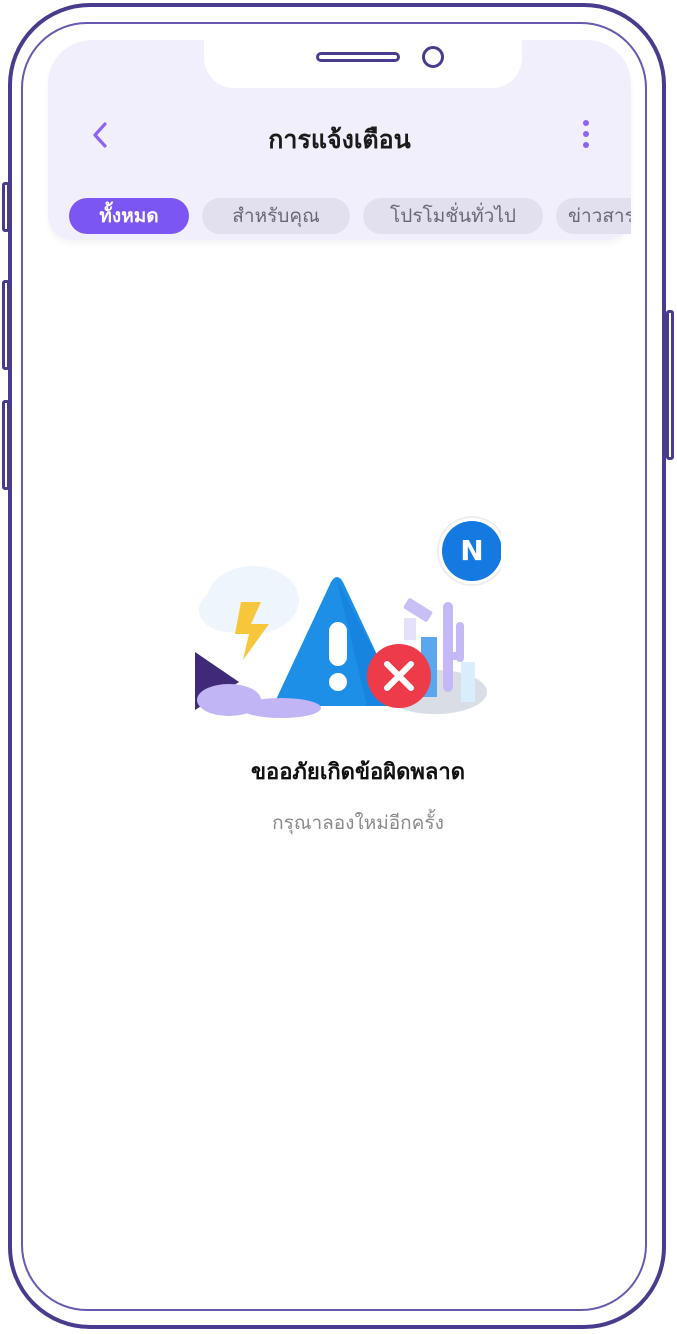  I want to click on error-subtitle: กรุณาลองใหม่อีกครั้ง, so click(358, 823).